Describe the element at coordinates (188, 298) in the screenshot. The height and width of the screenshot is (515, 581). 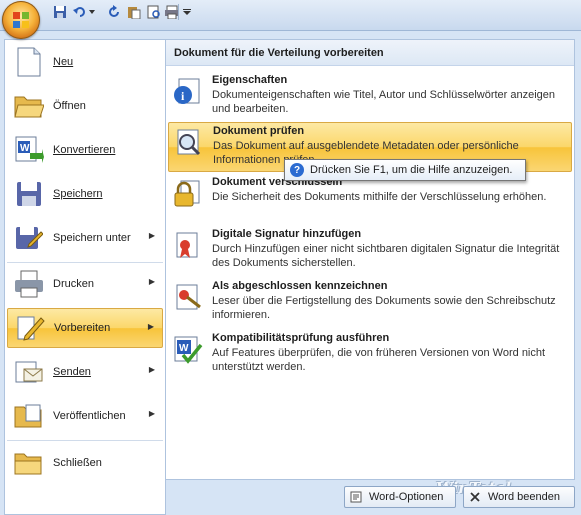
I see `mark-final-icon` at that location.